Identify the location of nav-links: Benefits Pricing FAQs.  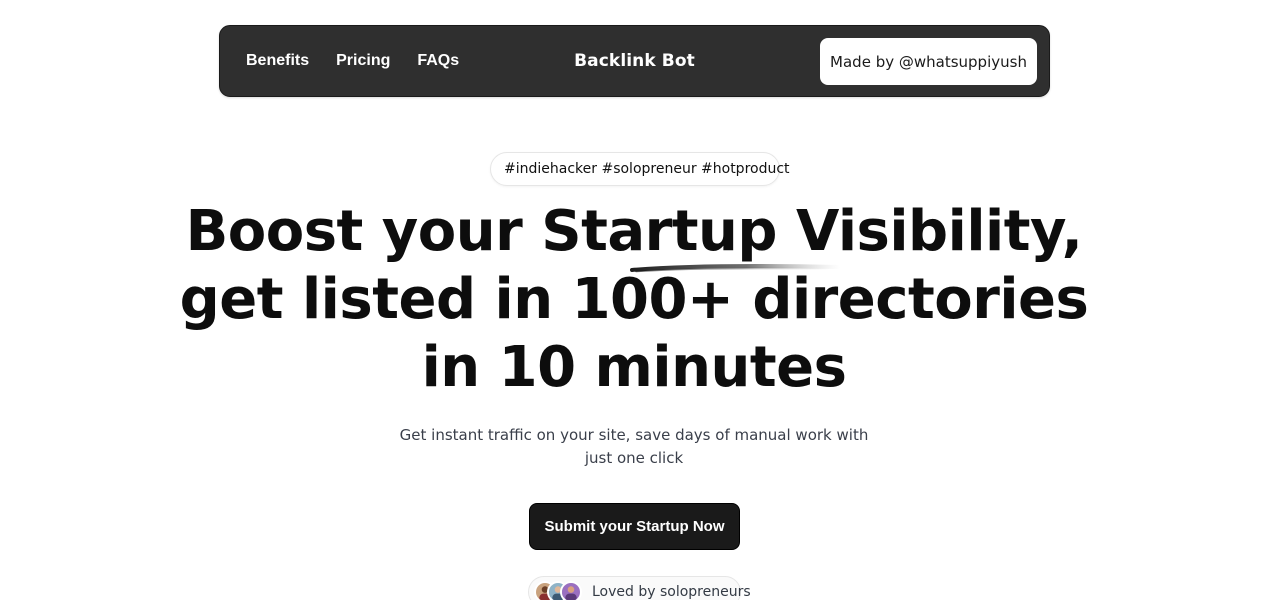
(352, 61).